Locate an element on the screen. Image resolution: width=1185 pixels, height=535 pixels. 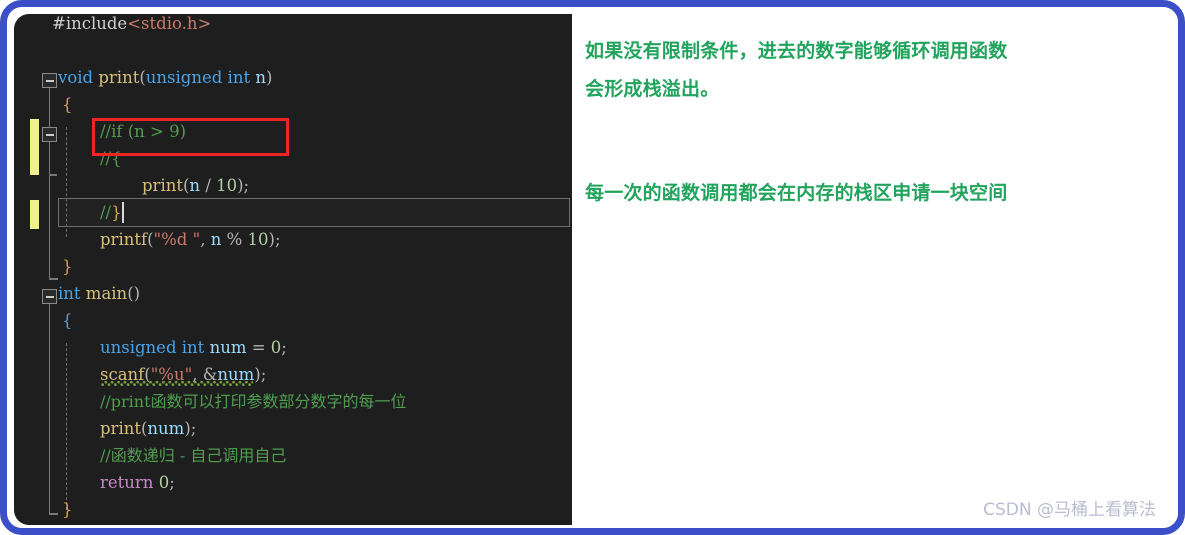
code-line-comment-recursion-cn: //函数递归 - 自己调用自己 is located at coordinates (193, 455).